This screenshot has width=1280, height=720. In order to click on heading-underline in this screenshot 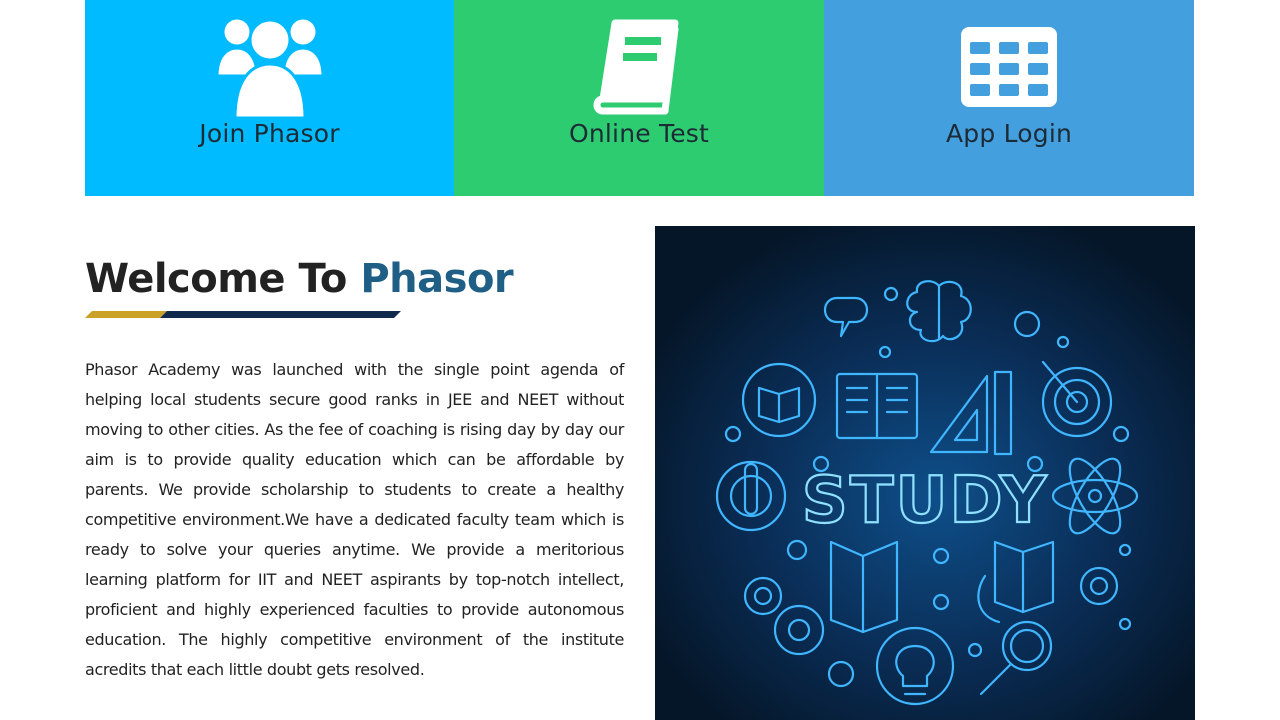, I will do `click(243, 314)`.